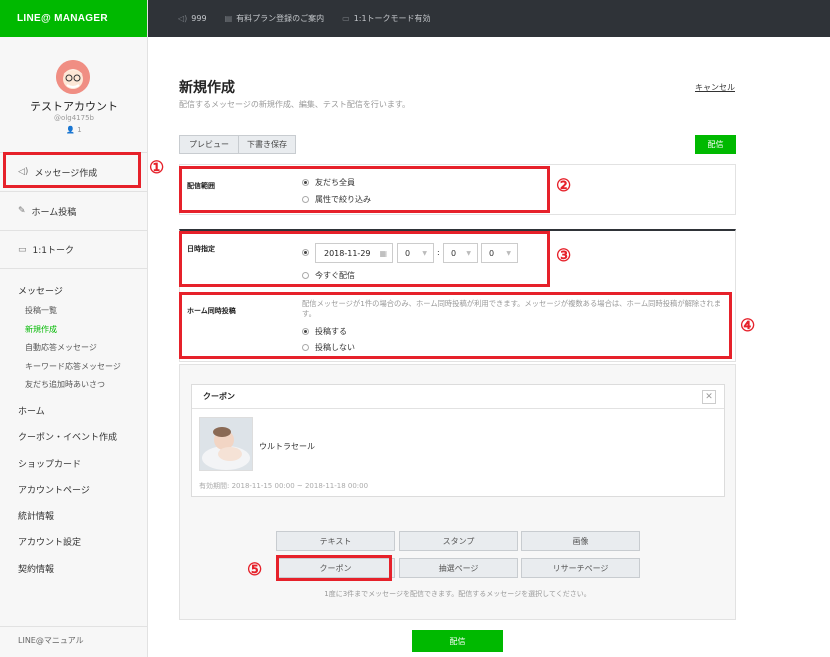 This screenshot has width=830, height=657. Describe the element at coordinates (580, 541) in the screenshot. I see `type-image-button: 画像` at that location.